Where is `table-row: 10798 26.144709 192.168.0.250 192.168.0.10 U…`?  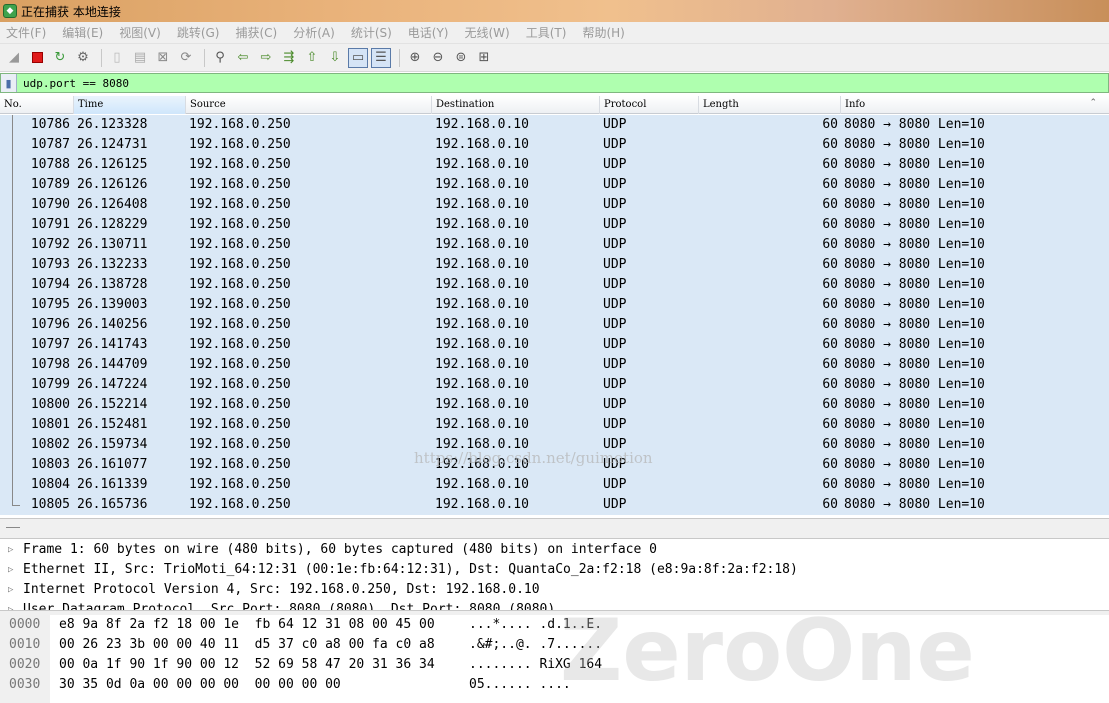 table-row: 10798 26.144709 192.168.0.250 192.168.0.10 U… is located at coordinates (554, 365).